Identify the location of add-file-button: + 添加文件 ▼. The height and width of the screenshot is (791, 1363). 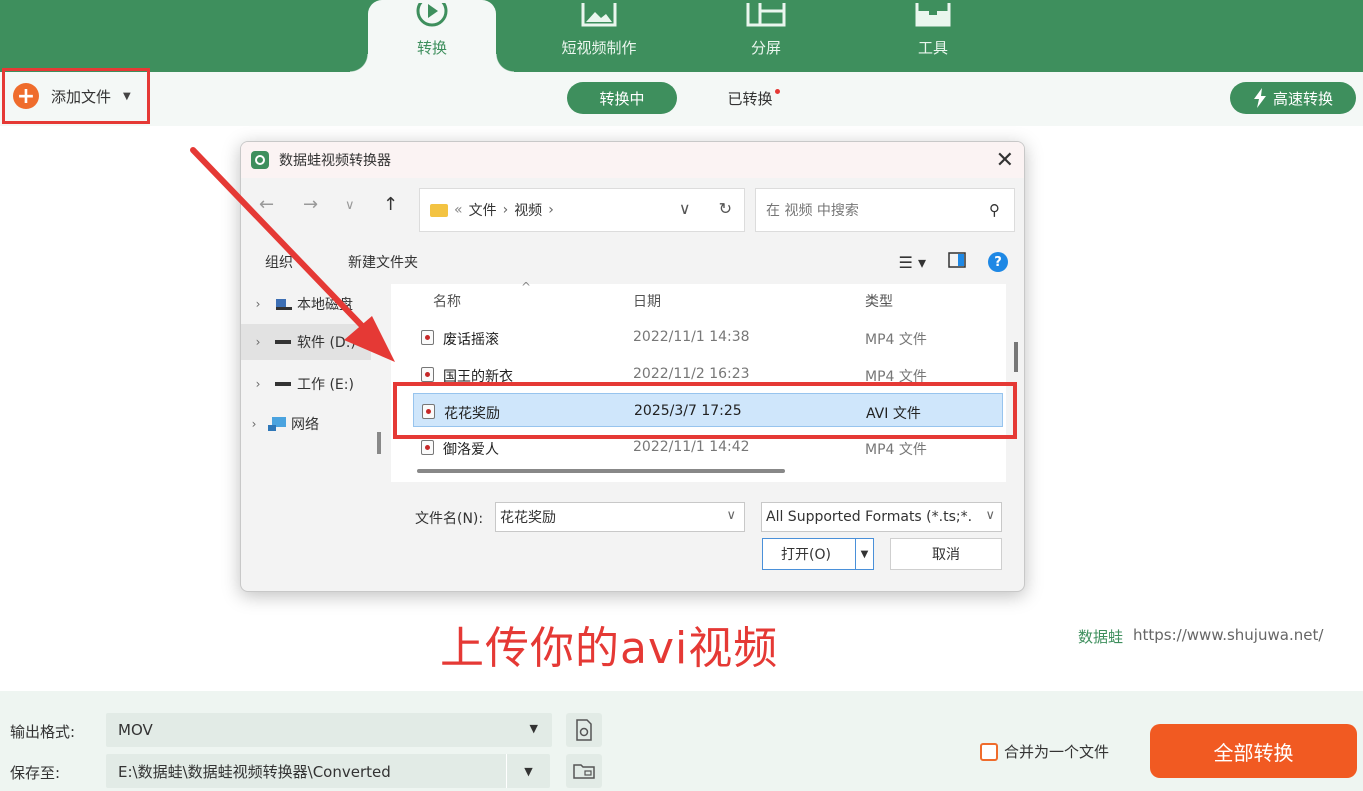
(76, 96).